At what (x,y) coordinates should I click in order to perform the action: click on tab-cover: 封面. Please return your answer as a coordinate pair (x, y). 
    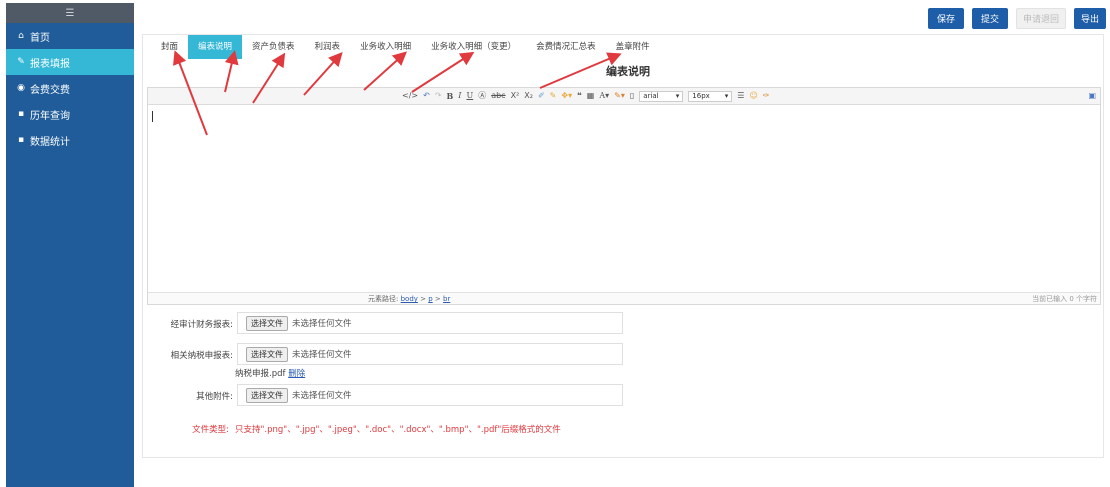
    Looking at the image, I should click on (169, 47).